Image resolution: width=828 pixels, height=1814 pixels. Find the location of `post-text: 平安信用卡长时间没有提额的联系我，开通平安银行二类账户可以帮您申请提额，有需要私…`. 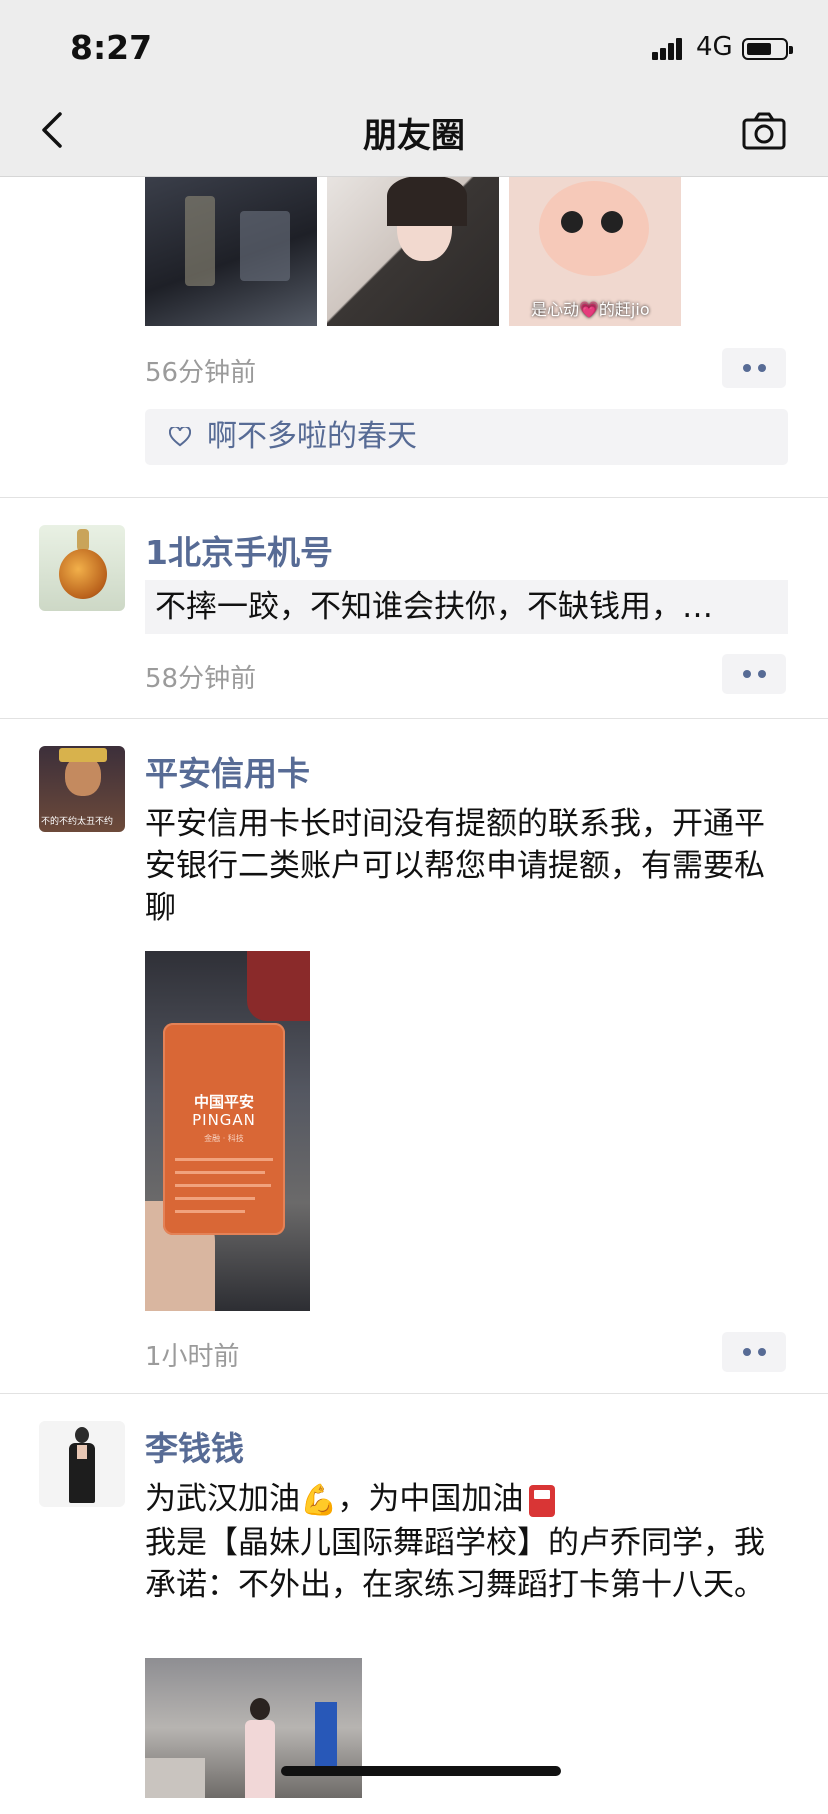

post-text: 平安信用卡长时间没有提额的联系我，开通平安银行二类账户可以帮您申请提额，有需要私… is located at coordinates (455, 866).